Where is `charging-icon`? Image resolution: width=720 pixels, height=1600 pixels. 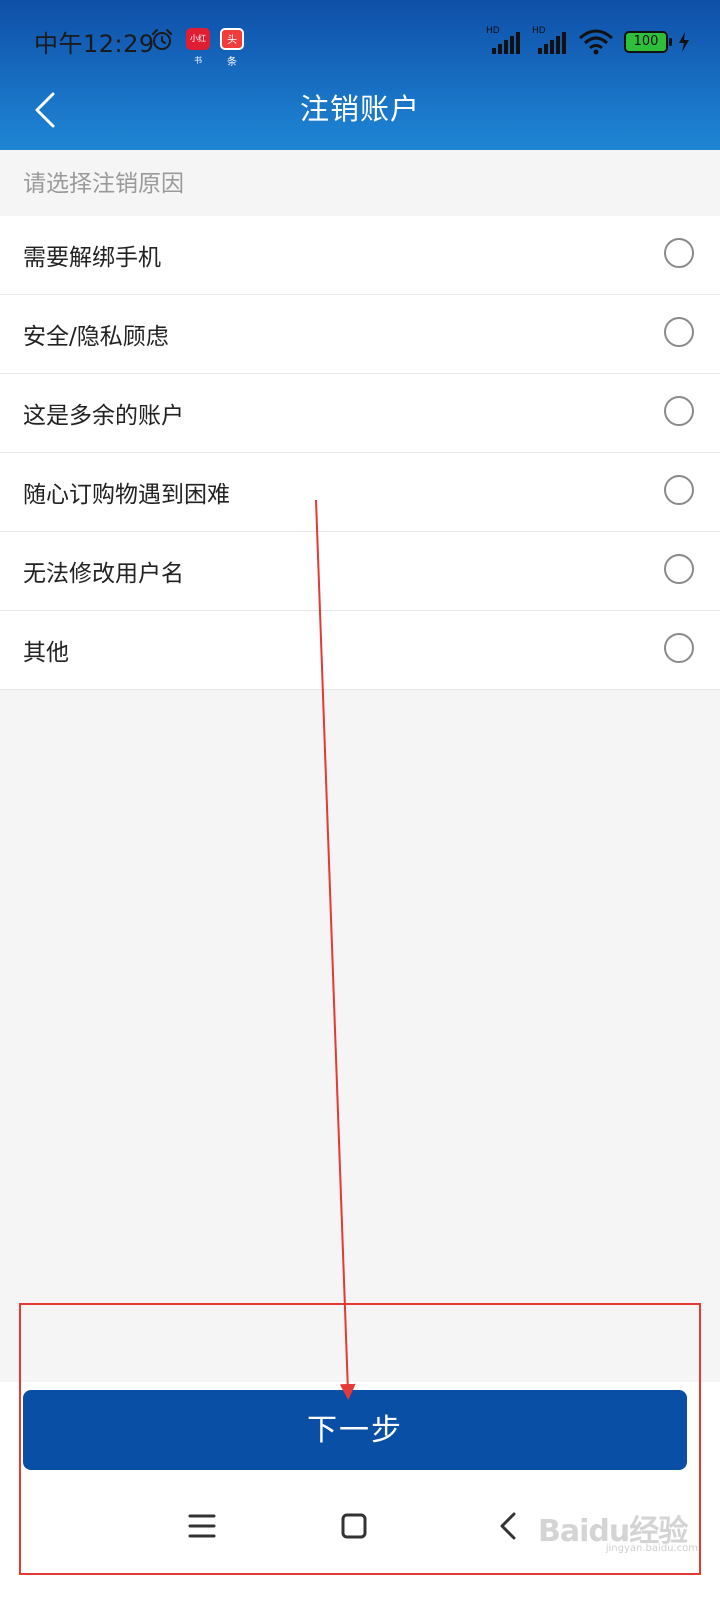 charging-icon is located at coordinates (684, 42).